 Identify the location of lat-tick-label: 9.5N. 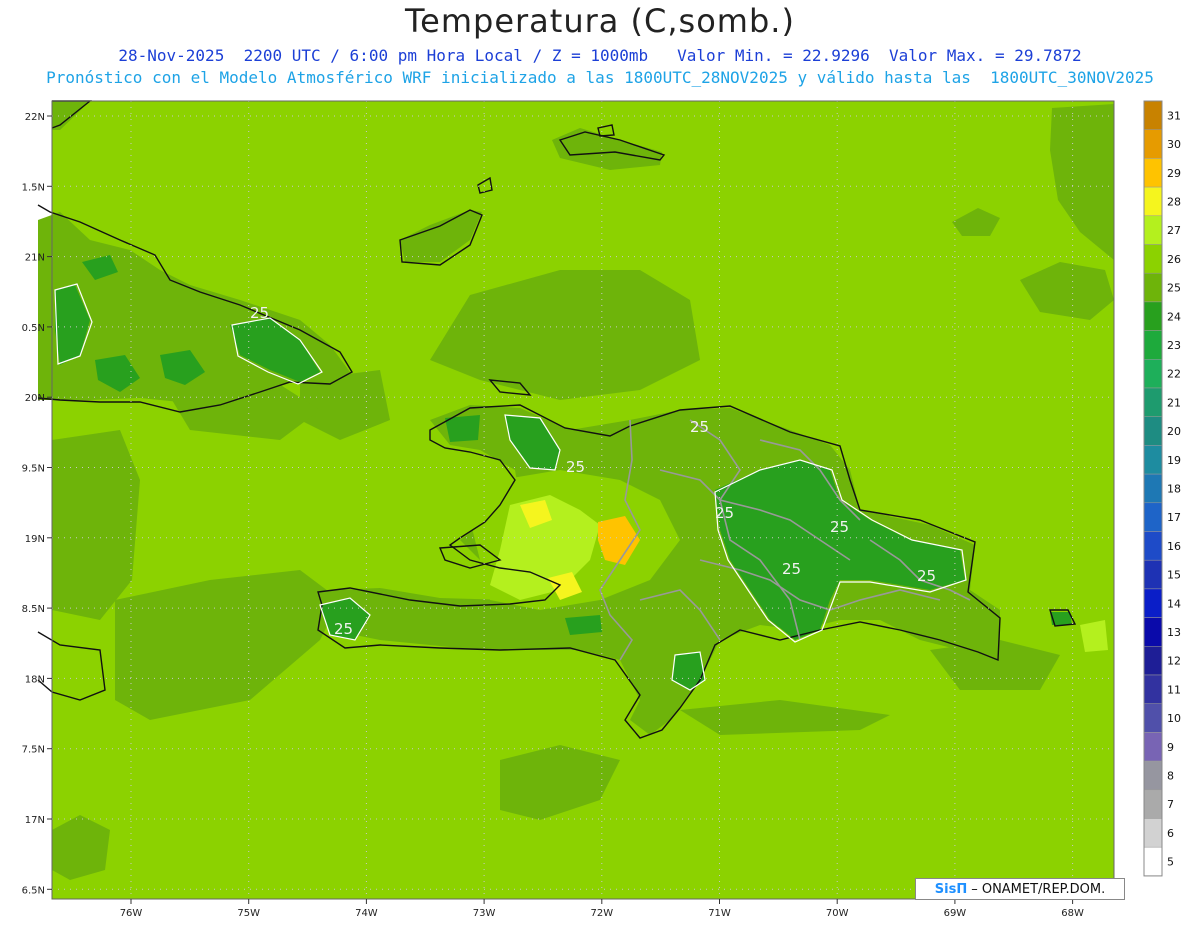
(33, 469).